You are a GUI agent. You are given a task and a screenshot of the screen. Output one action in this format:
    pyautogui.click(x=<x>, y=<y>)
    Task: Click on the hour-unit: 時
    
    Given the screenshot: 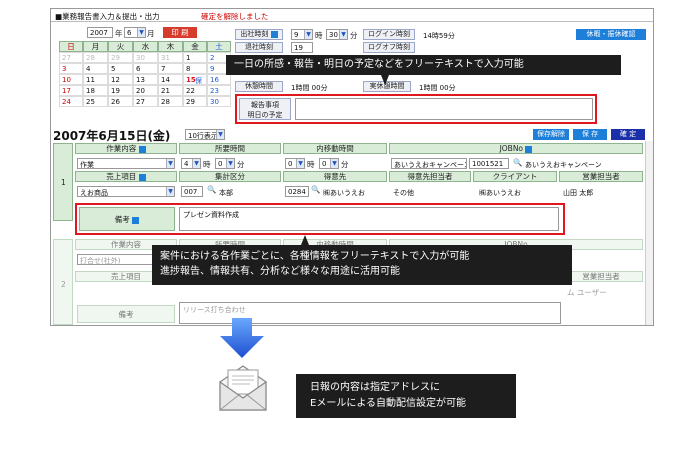 What is the action you would take?
    pyautogui.click(x=319, y=35)
    